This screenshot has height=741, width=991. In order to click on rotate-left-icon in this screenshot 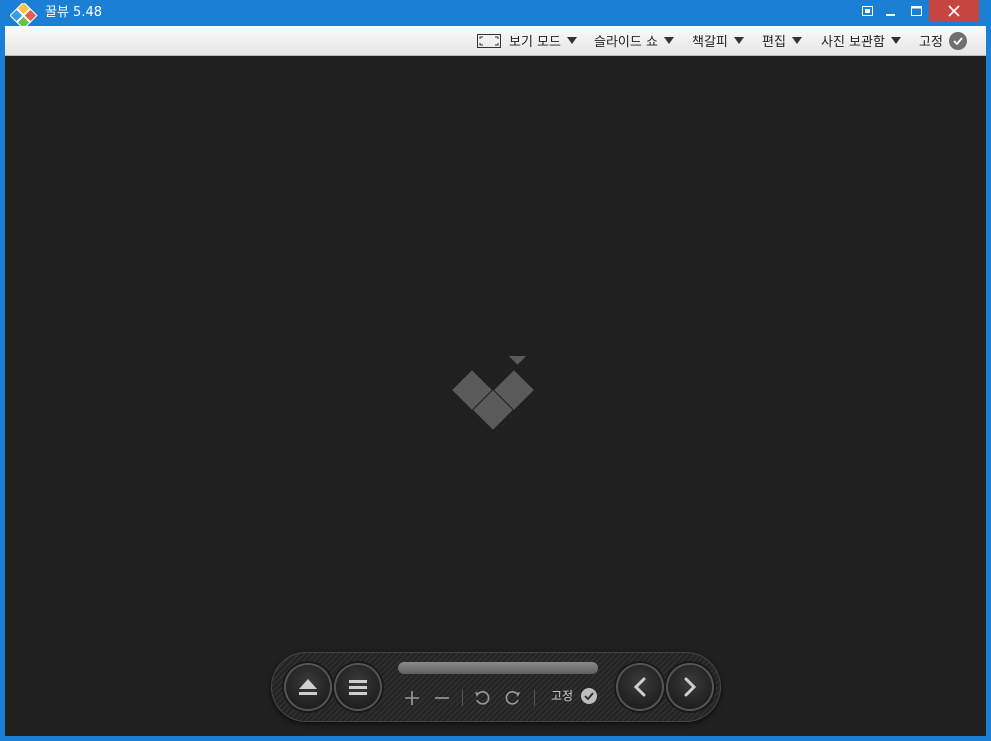, I will do `click(482, 698)`.